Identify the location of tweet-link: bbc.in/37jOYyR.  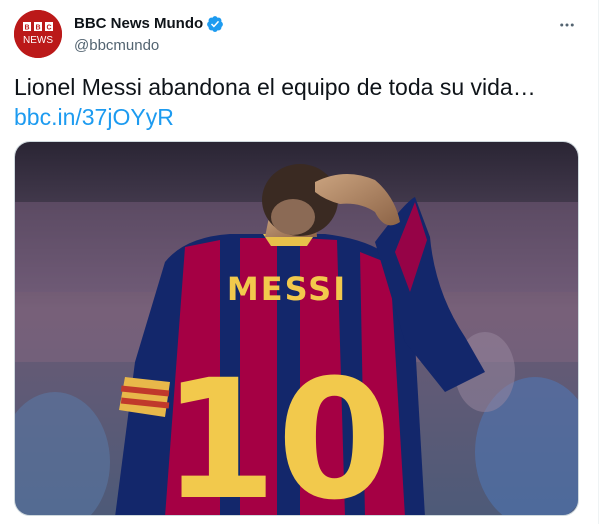
(299, 117).